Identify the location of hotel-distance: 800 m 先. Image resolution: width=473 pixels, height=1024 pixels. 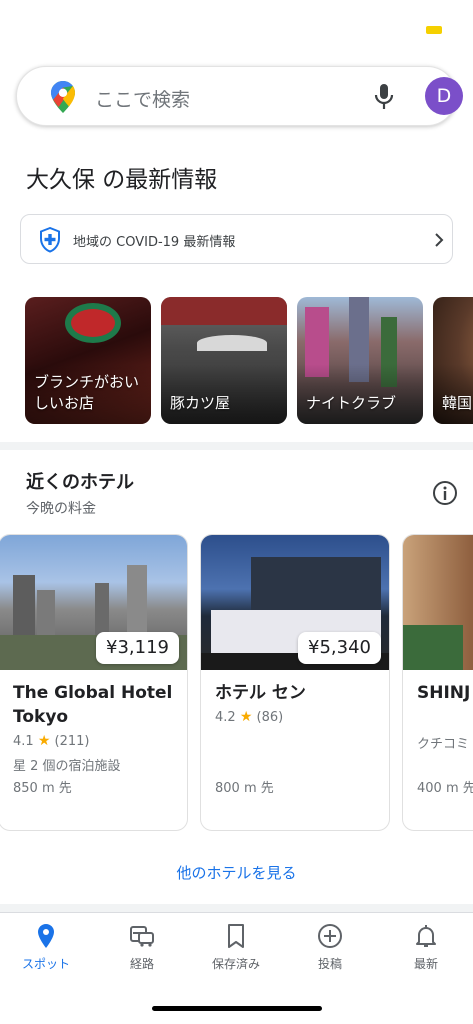
(244, 788).